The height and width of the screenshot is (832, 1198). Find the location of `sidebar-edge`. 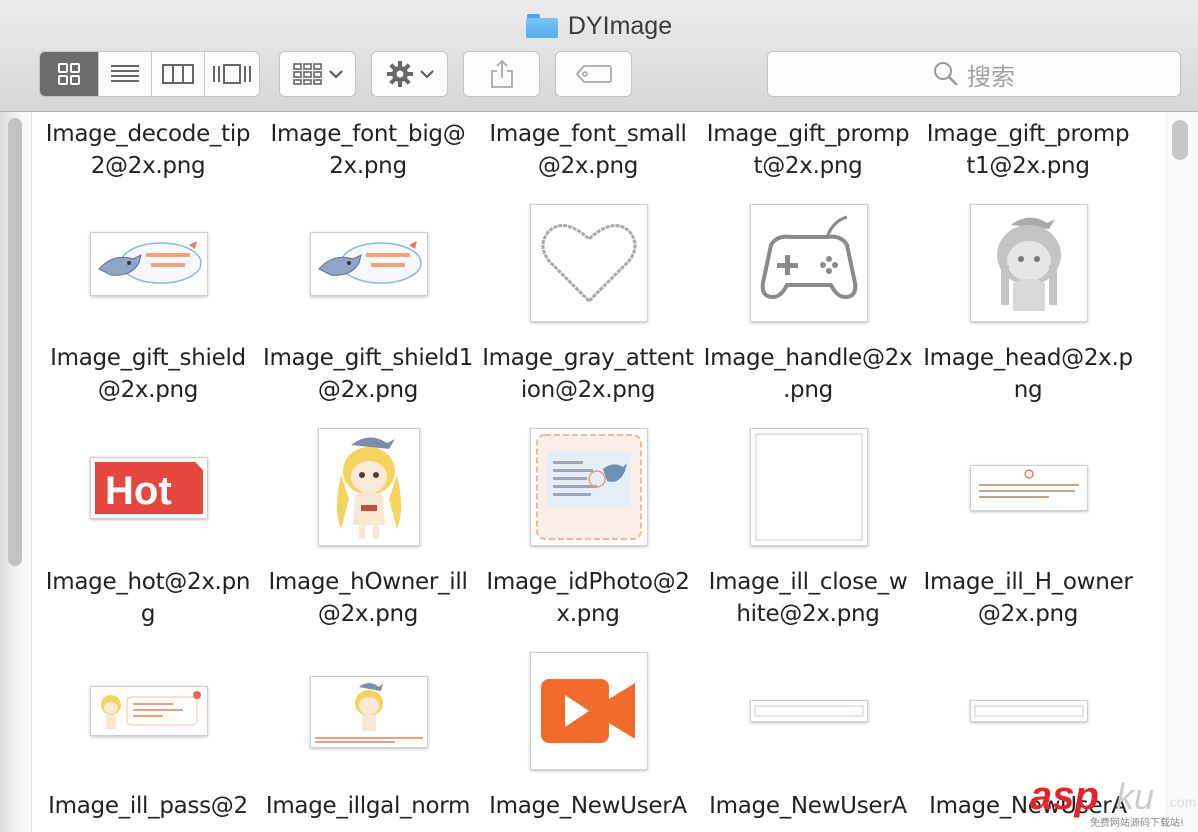

sidebar-edge is located at coordinates (16, 472).